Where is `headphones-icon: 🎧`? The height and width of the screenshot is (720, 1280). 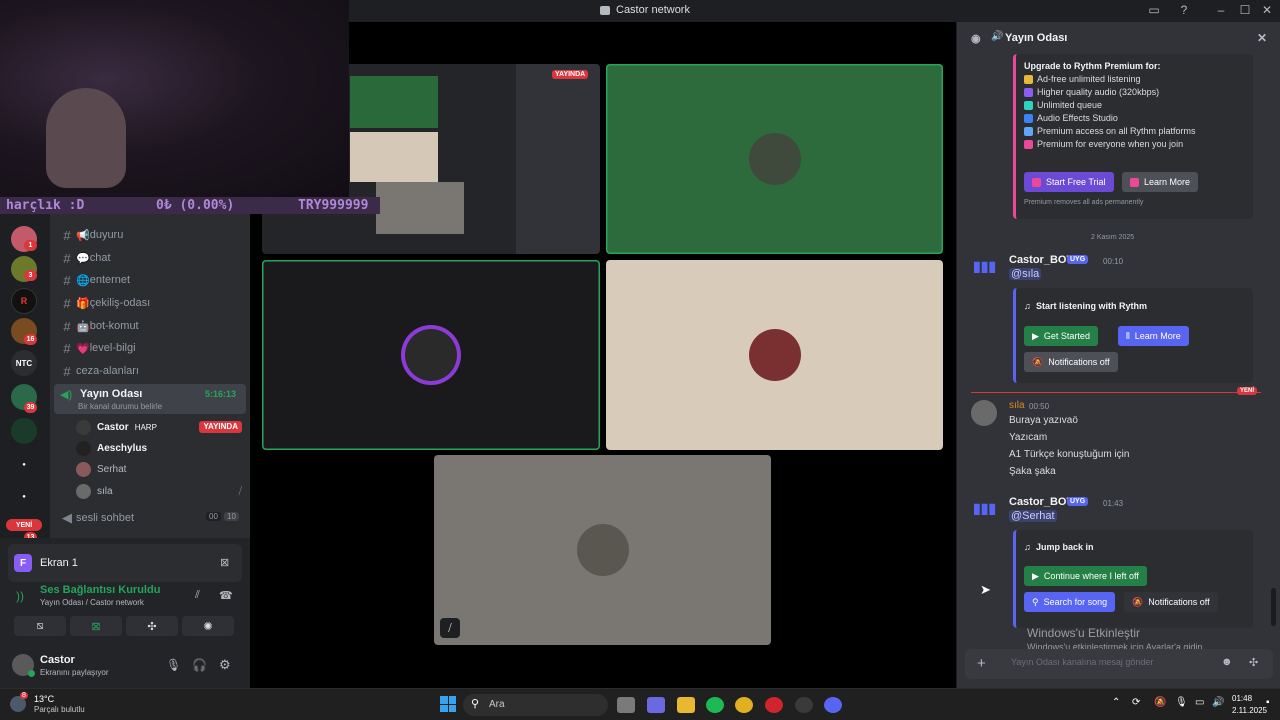 headphones-icon: 🎧 is located at coordinates (199, 665).